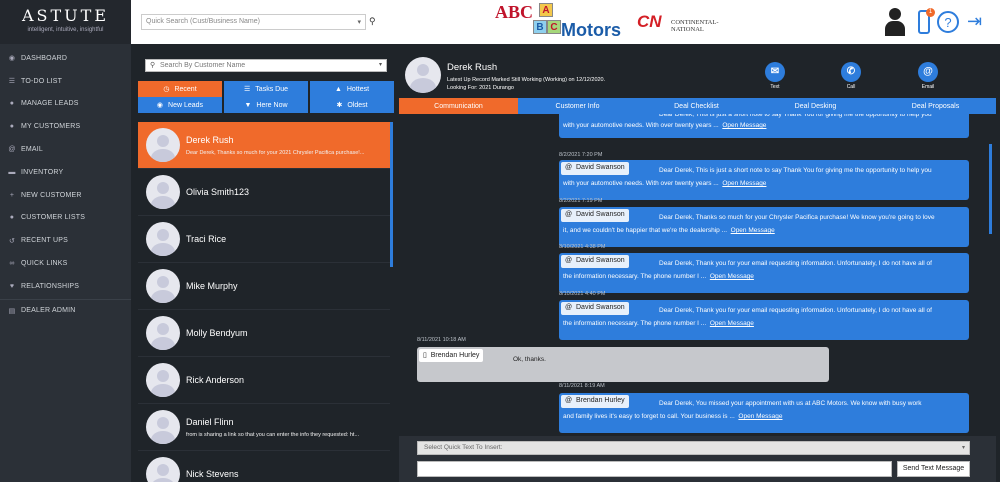 This screenshot has height=482, width=1000. Describe the element at coordinates (264, 380) in the screenshot. I see `contact-list-item: Rick Anderson` at that location.